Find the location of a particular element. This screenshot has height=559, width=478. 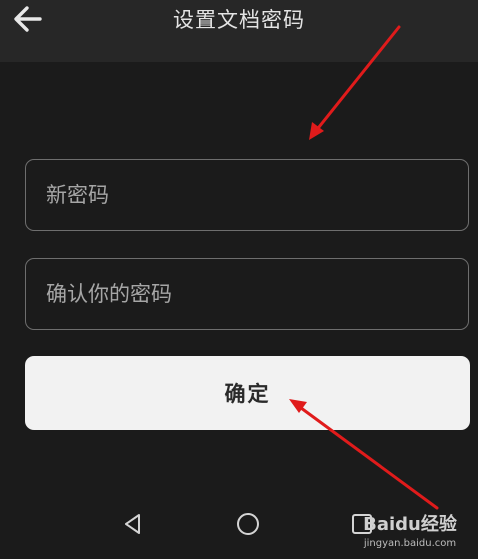

watermark-url: jingyan.baidu.com is located at coordinates (410, 543).